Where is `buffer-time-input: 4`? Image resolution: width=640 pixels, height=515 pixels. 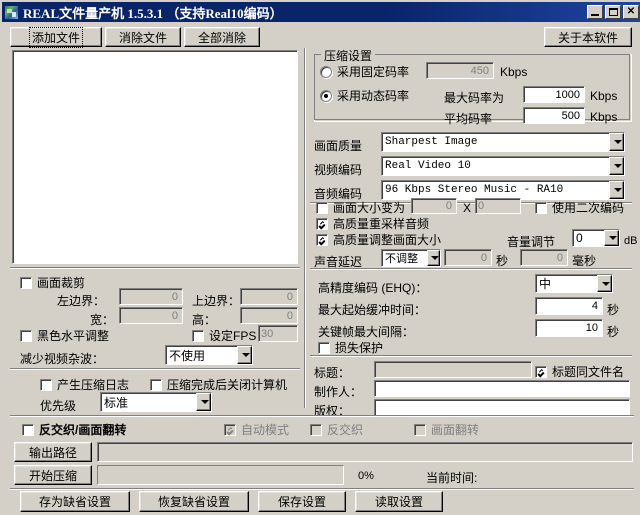 buffer-time-input: 4 is located at coordinates (569, 306).